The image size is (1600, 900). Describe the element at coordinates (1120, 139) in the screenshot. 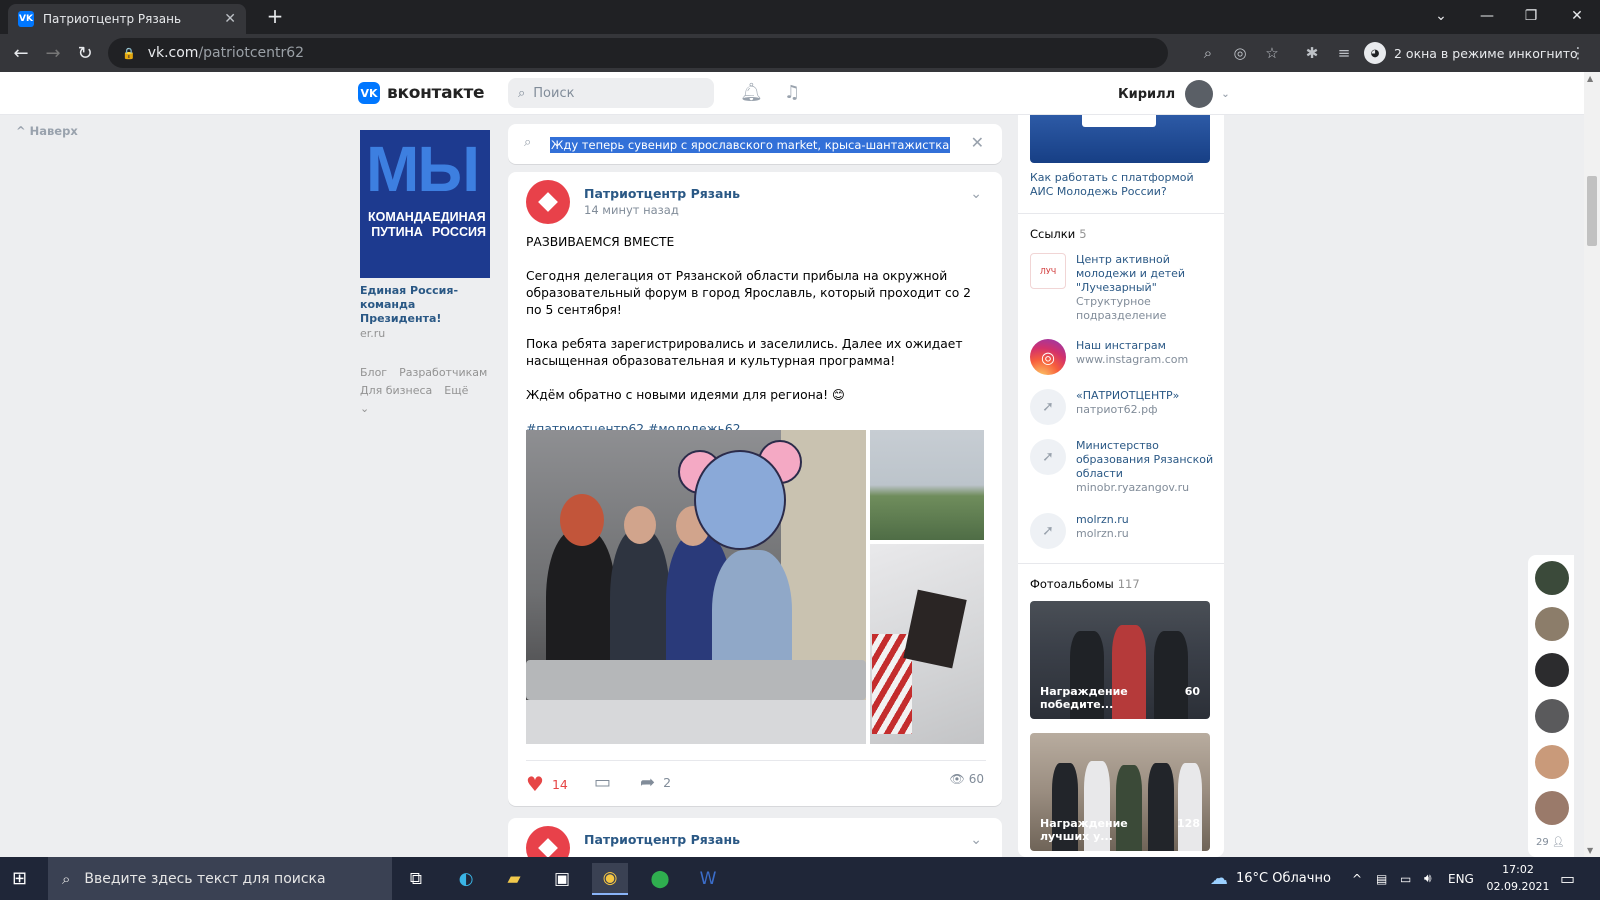

I see `ais-banner-image` at that location.